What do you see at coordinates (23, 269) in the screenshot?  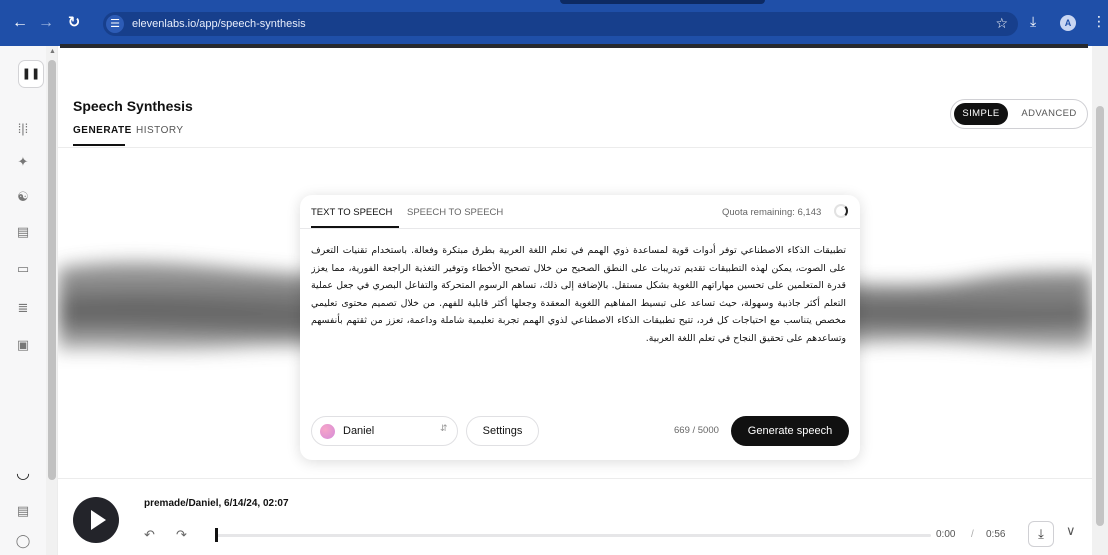 I see `video-icon: ▭` at bounding box center [23, 269].